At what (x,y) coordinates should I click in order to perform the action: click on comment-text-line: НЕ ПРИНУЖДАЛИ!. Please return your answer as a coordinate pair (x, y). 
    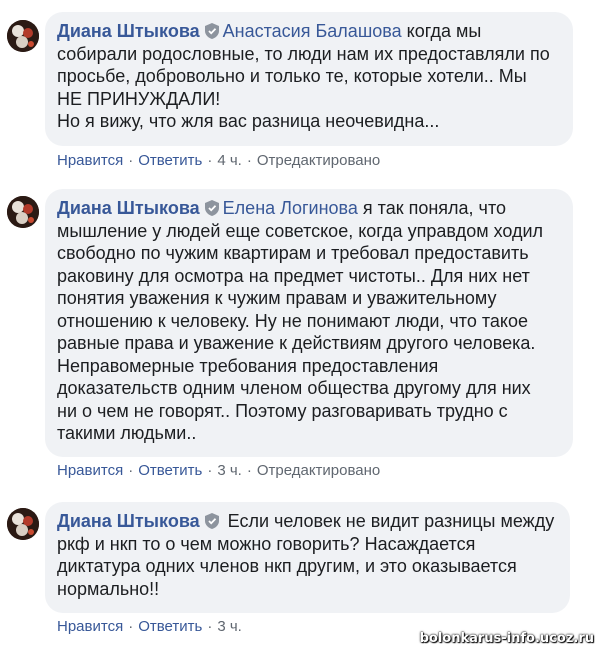
    Looking at the image, I should click on (139, 98).